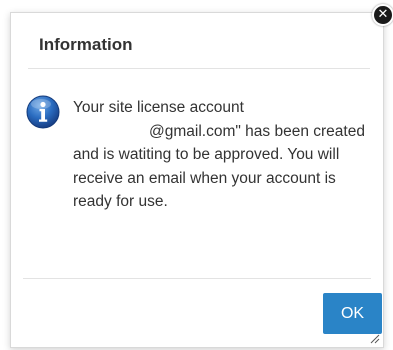  What do you see at coordinates (257, 131) in the screenshot?
I see `message-line: @gmail.com" has been created` at bounding box center [257, 131].